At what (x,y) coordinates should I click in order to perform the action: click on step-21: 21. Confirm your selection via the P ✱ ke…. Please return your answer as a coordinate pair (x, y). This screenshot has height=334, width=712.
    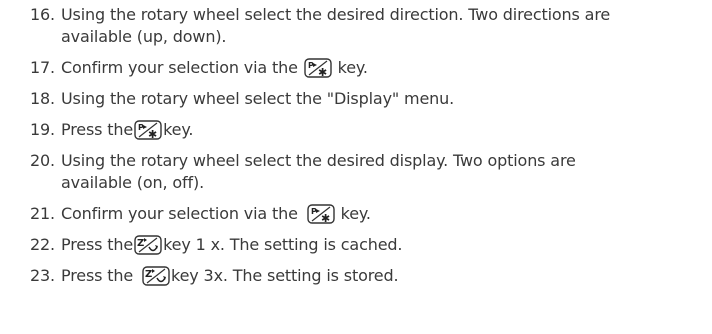
    Looking at the image, I should click on (365, 214).